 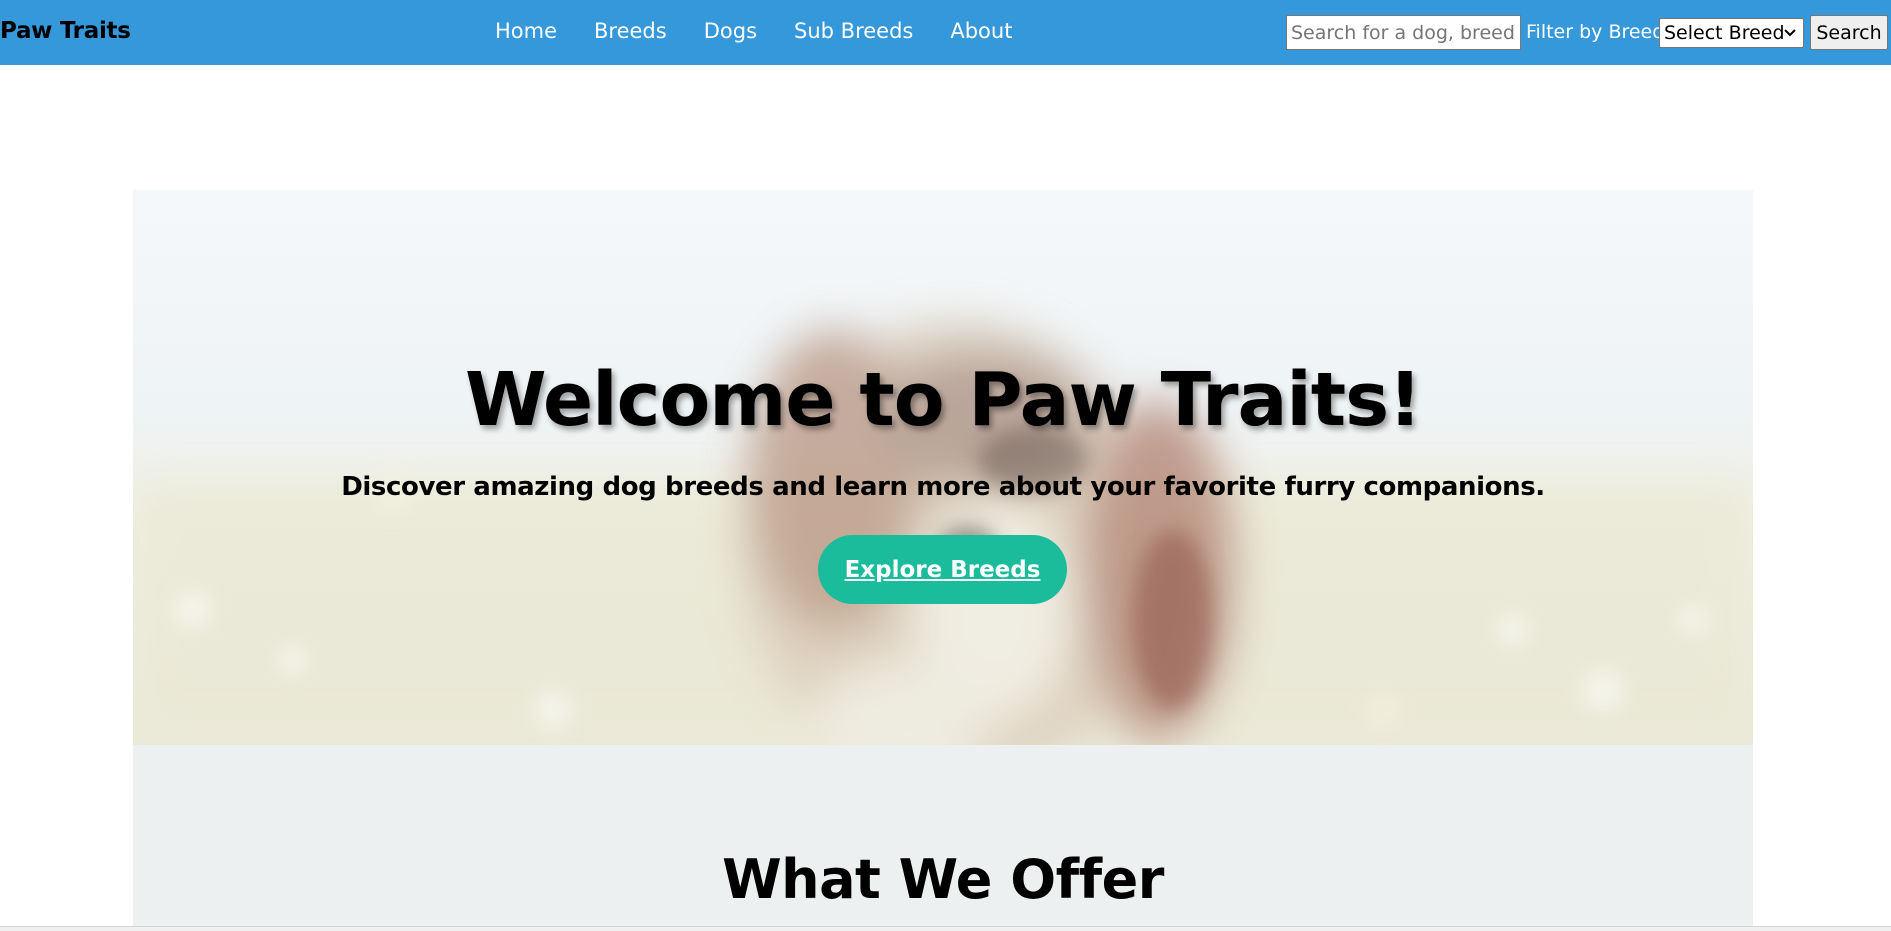 What do you see at coordinates (943, 400) in the screenshot?
I see `hero-title: Welcome to Paw Traits!` at bounding box center [943, 400].